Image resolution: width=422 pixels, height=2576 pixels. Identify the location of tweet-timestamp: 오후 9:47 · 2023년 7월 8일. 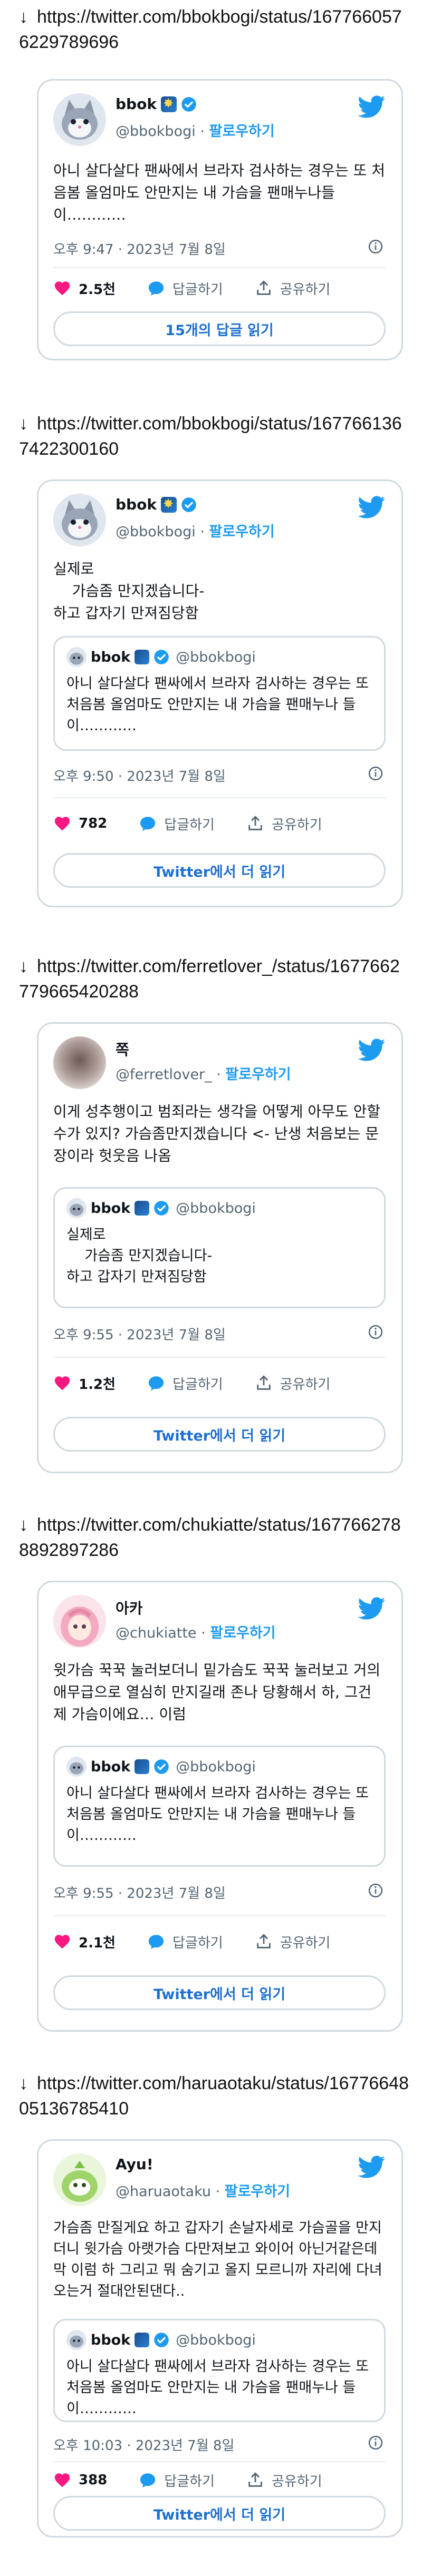
(139, 248).